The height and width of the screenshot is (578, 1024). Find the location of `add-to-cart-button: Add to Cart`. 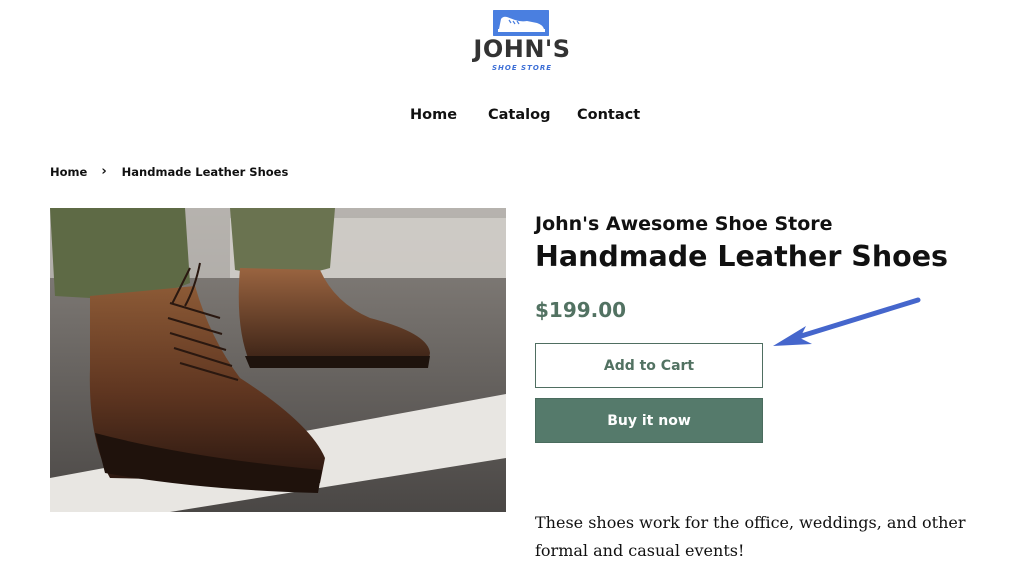

add-to-cart-button: Add to Cart is located at coordinates (649, 365).